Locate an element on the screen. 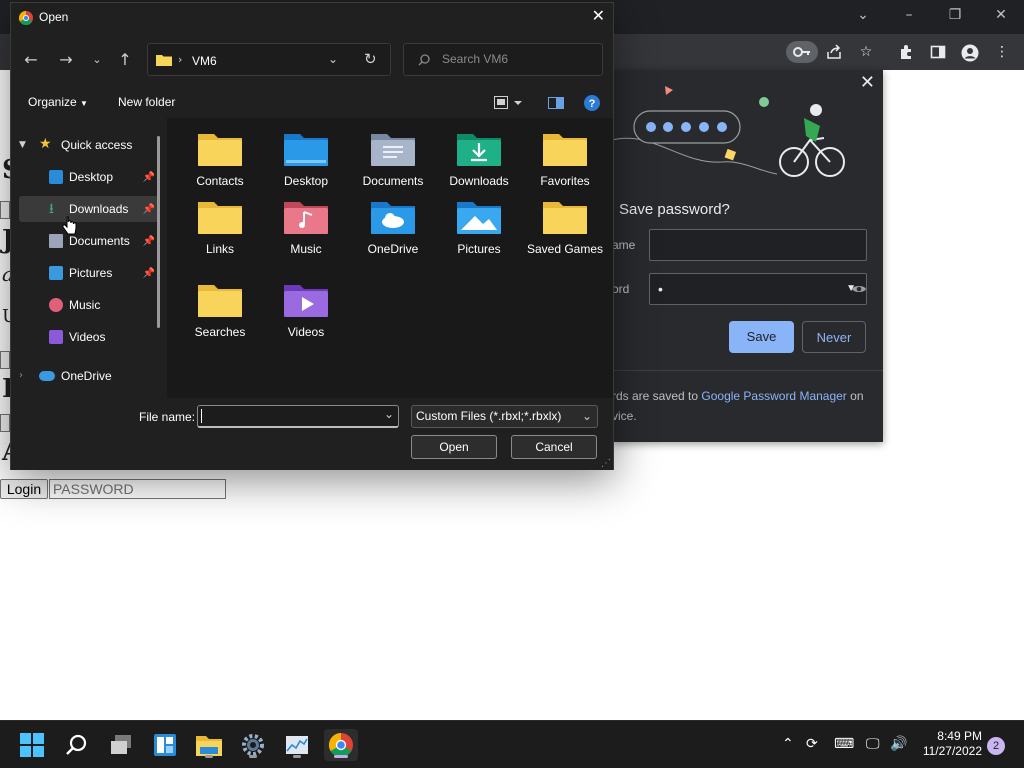 This screenshot has width=1024, height=768. desktop-folder-icon is located at coordinates (306, 150).